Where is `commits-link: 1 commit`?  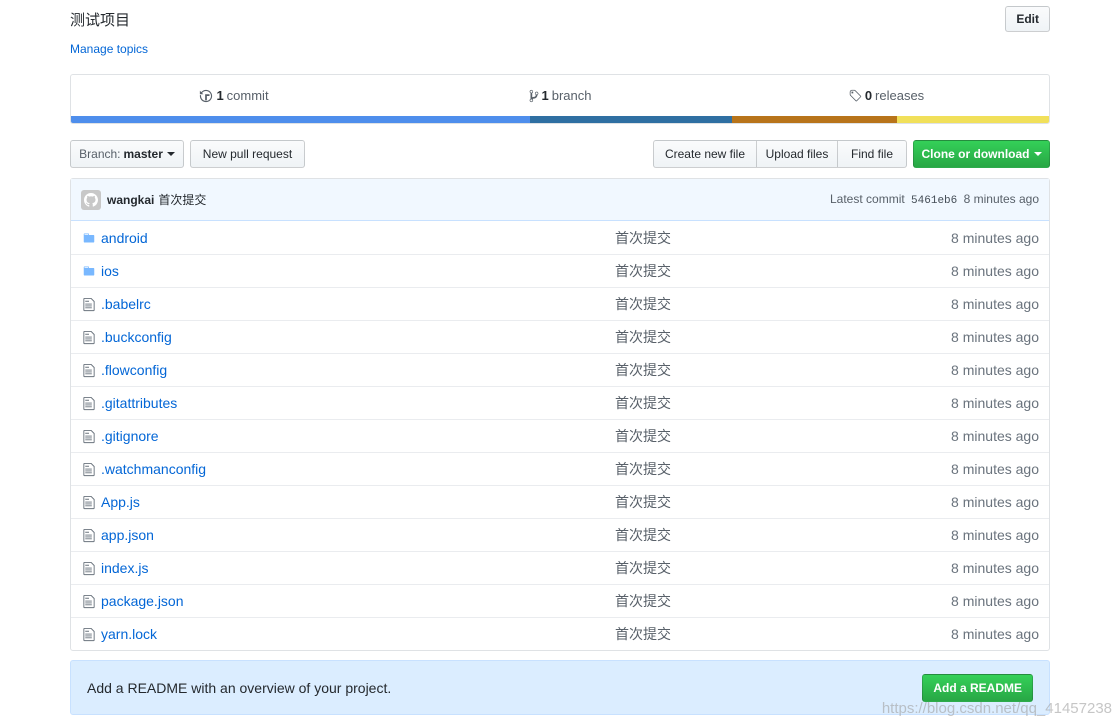
commits-link: 1 commit is located at coordinates (234, 95).